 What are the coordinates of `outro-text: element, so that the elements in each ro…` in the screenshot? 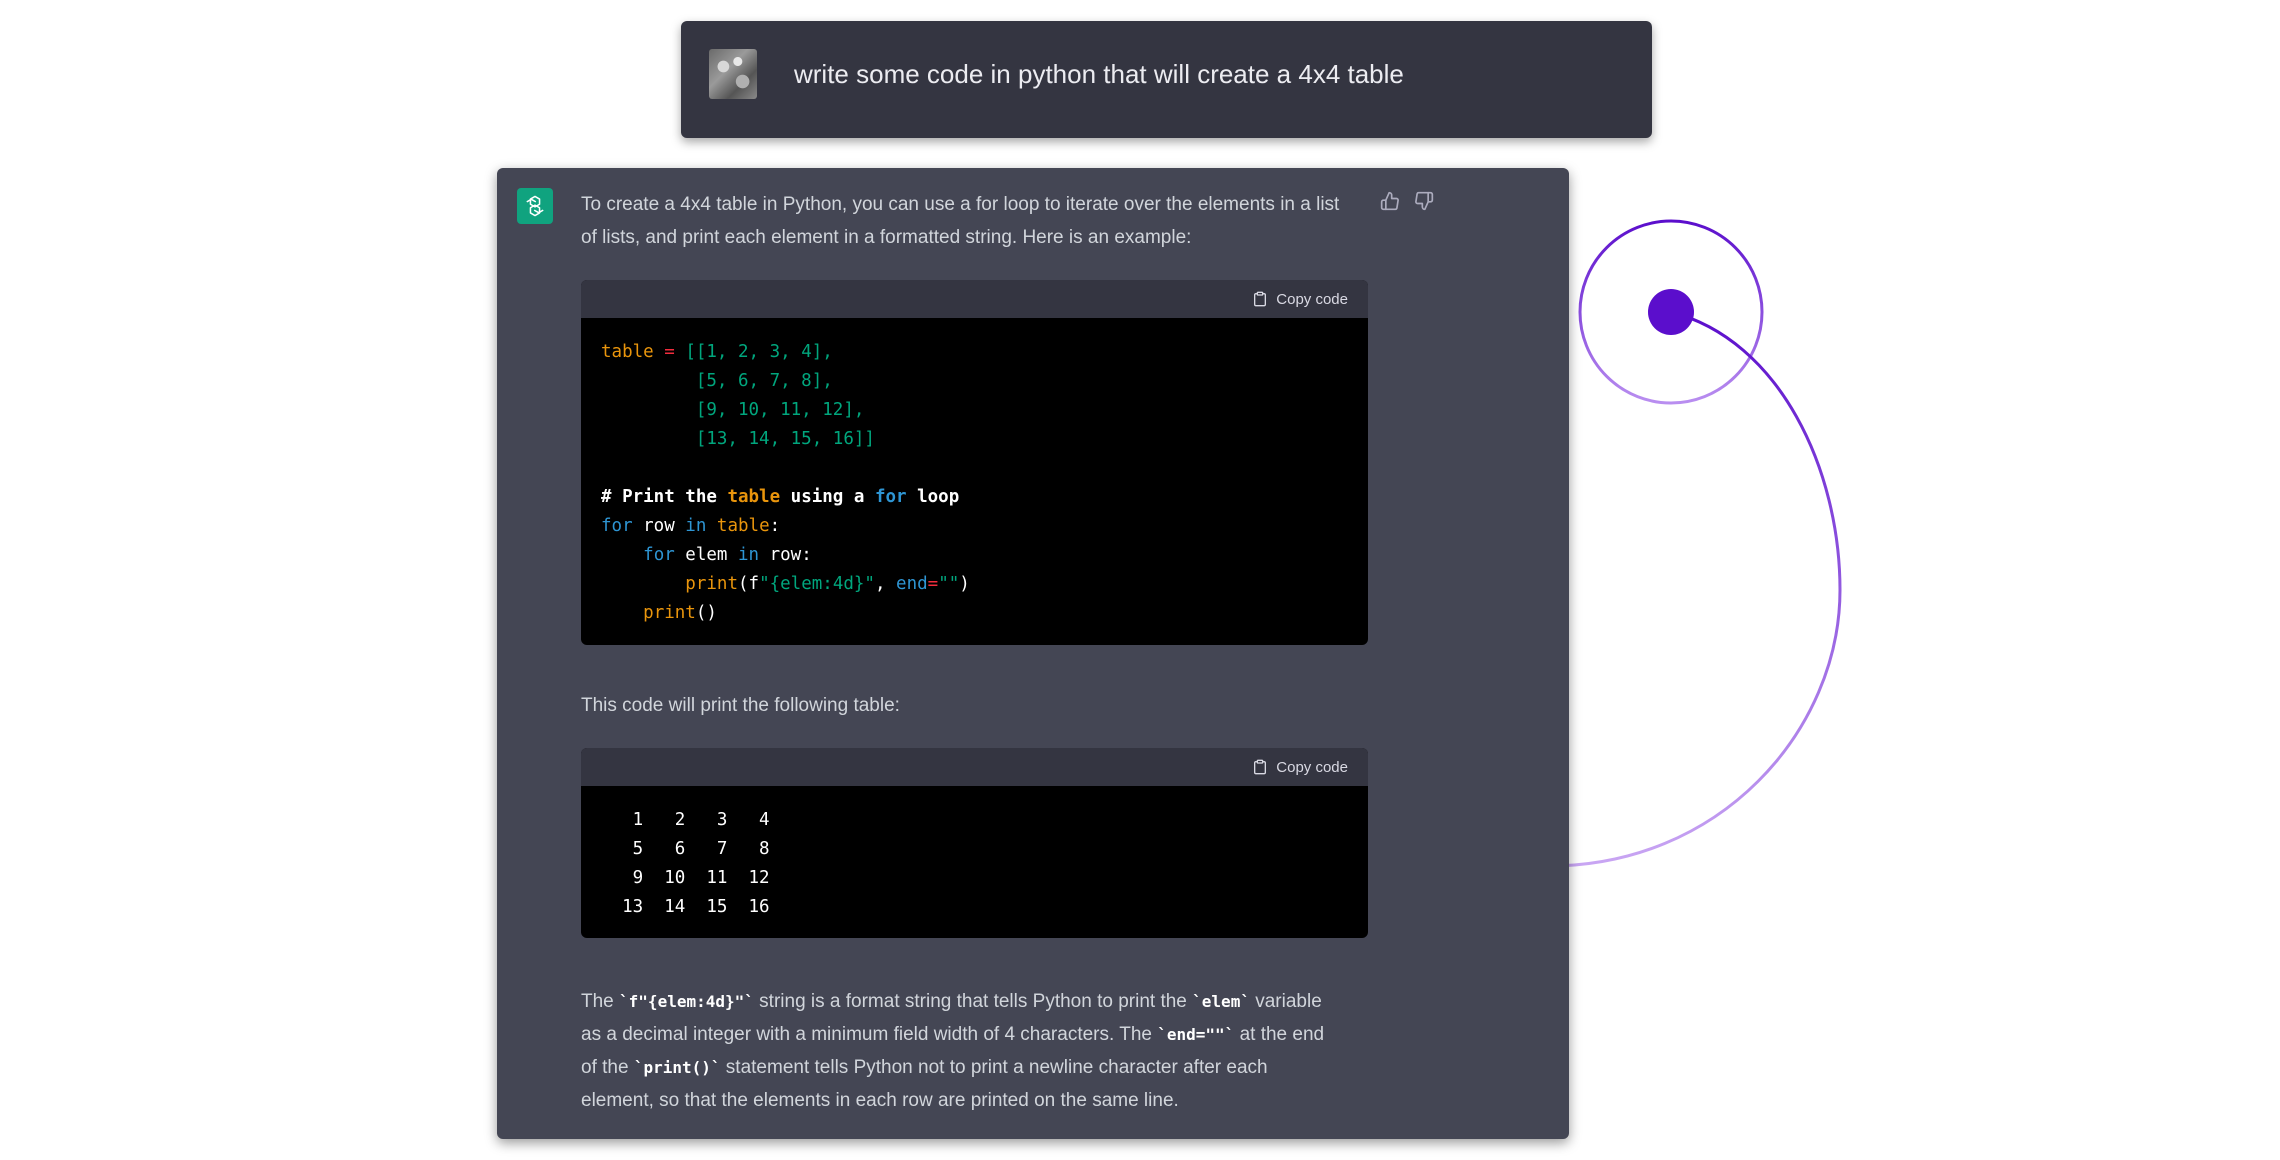 It's located at (880, 1100).